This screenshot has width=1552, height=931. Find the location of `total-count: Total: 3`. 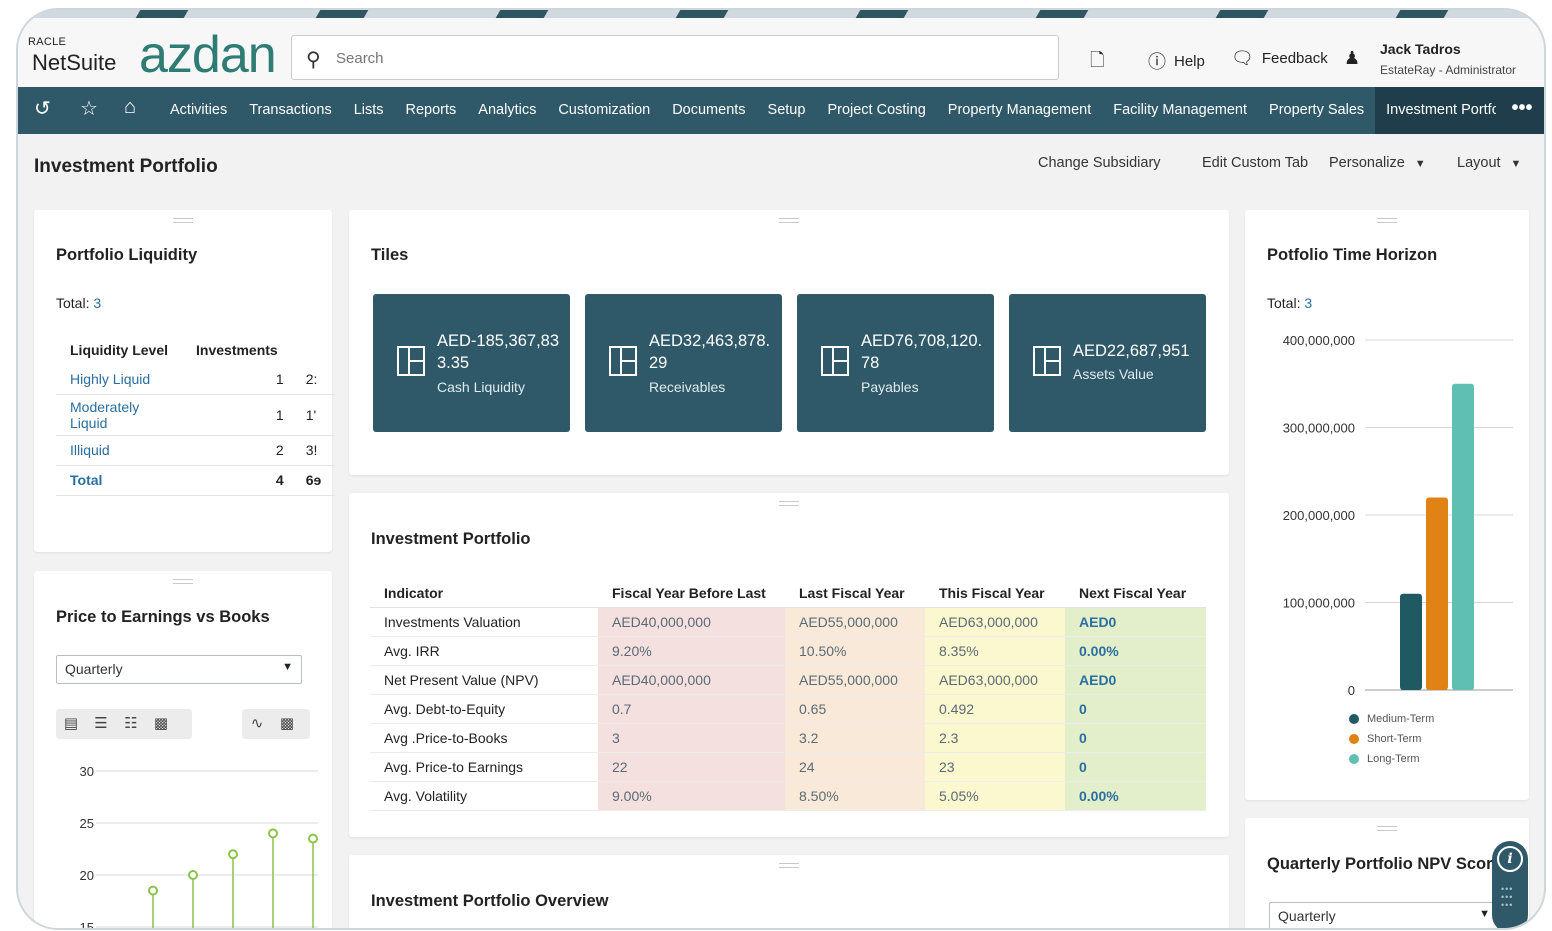

total-count: Total: 3 is located at coordinates (1289, 303).